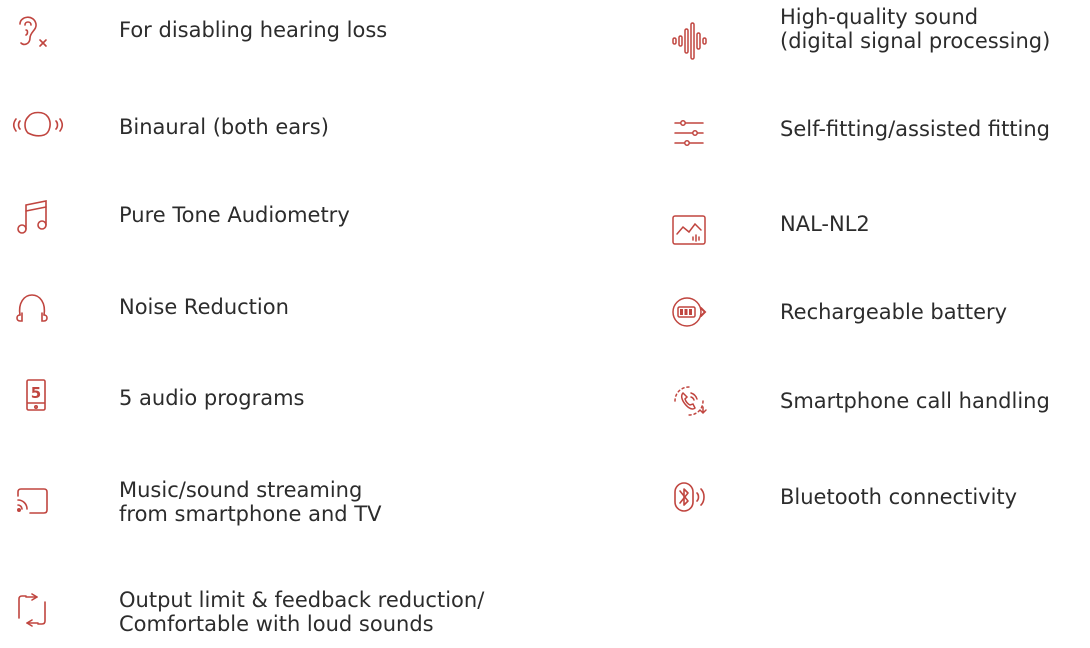  I want to click on phone-five-icon: 5, so click(36, 396).